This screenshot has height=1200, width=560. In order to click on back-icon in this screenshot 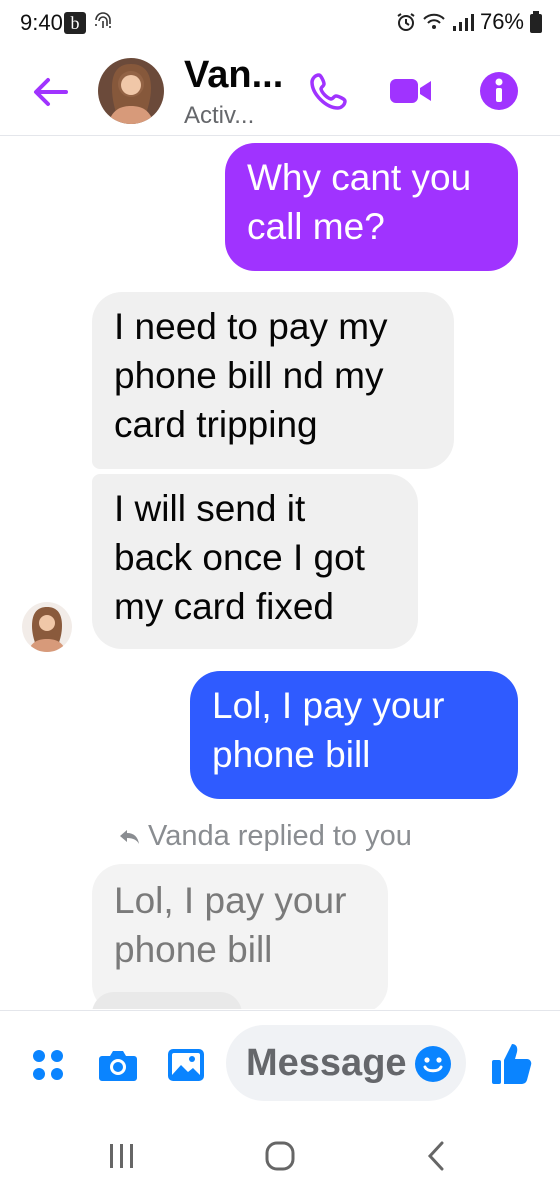, I will do `click(435, 1156)`.